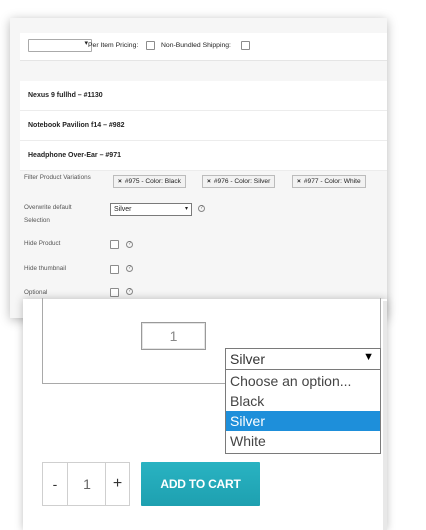  I want to click on variation-tag: × #976 - Color: Silver, so click(239, 181).